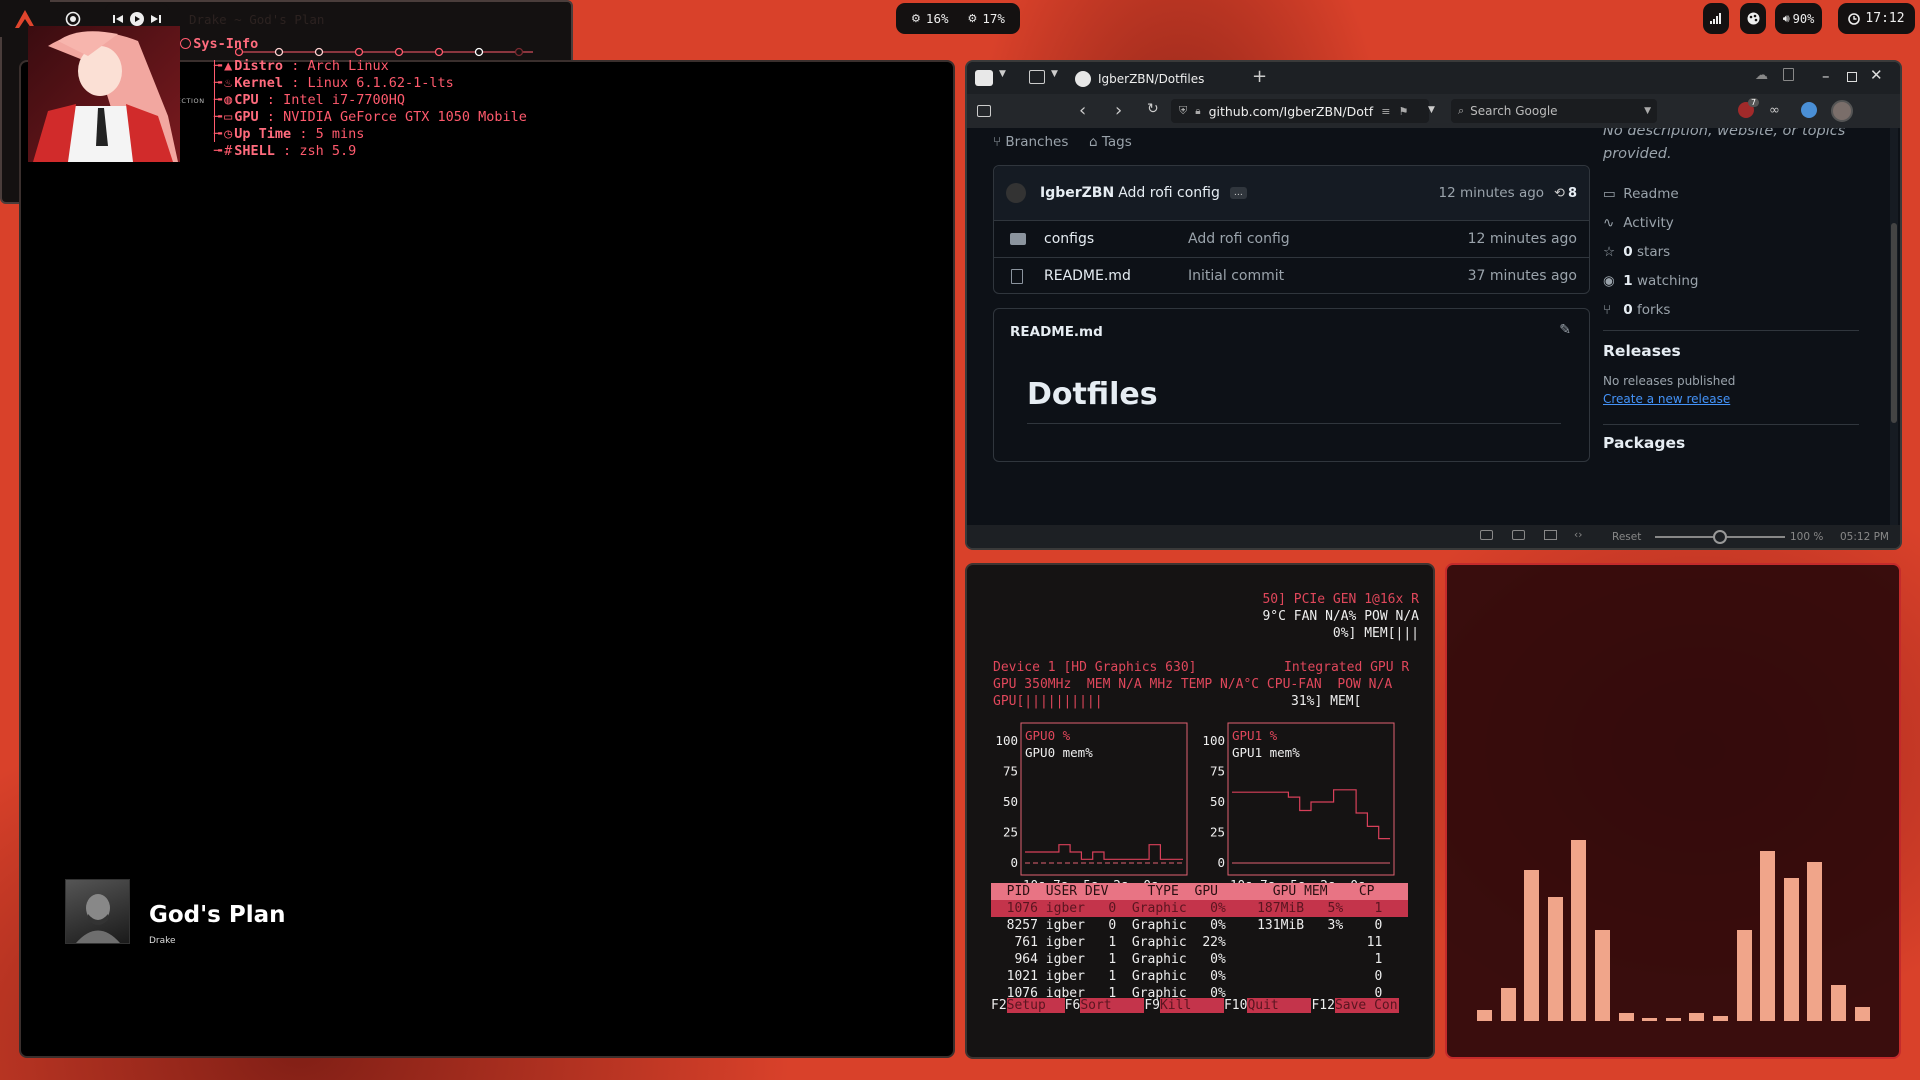 Image resolution: width=1920 pixels, height=1080 pixels. I want to click on readme-label: README.md, so click(1056, 332).